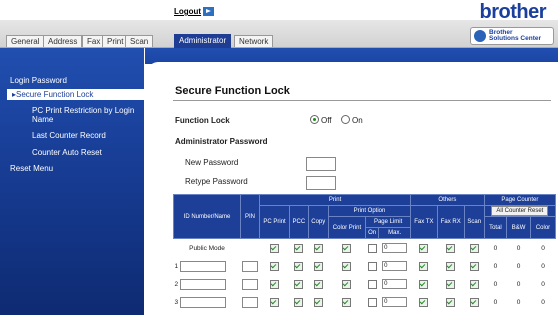 This screenshot has height=315, width=558. What do you see at coordinates (38, 80) in the screenshot?
I see `sidebar-item-login-password: Login Password` at bounding box center [38, 80].